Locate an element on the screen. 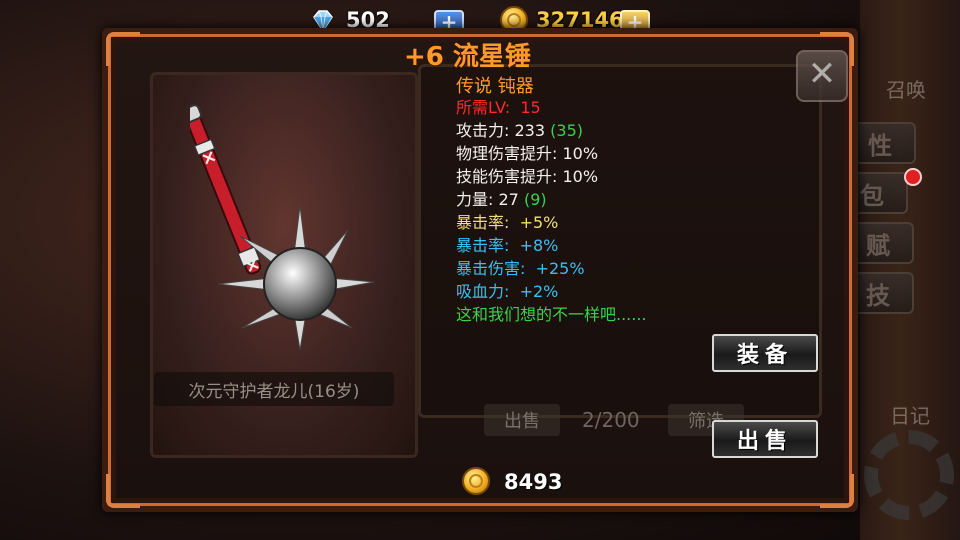 The height and width of the screenshot is (540, 960). close-icon: ✕ is located at coordinates (822, 76).